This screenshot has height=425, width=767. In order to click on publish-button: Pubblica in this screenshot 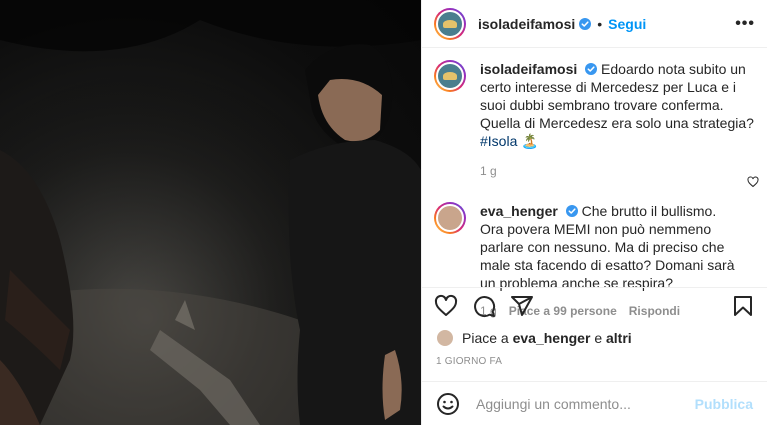, I will do `click(724, 404)`.